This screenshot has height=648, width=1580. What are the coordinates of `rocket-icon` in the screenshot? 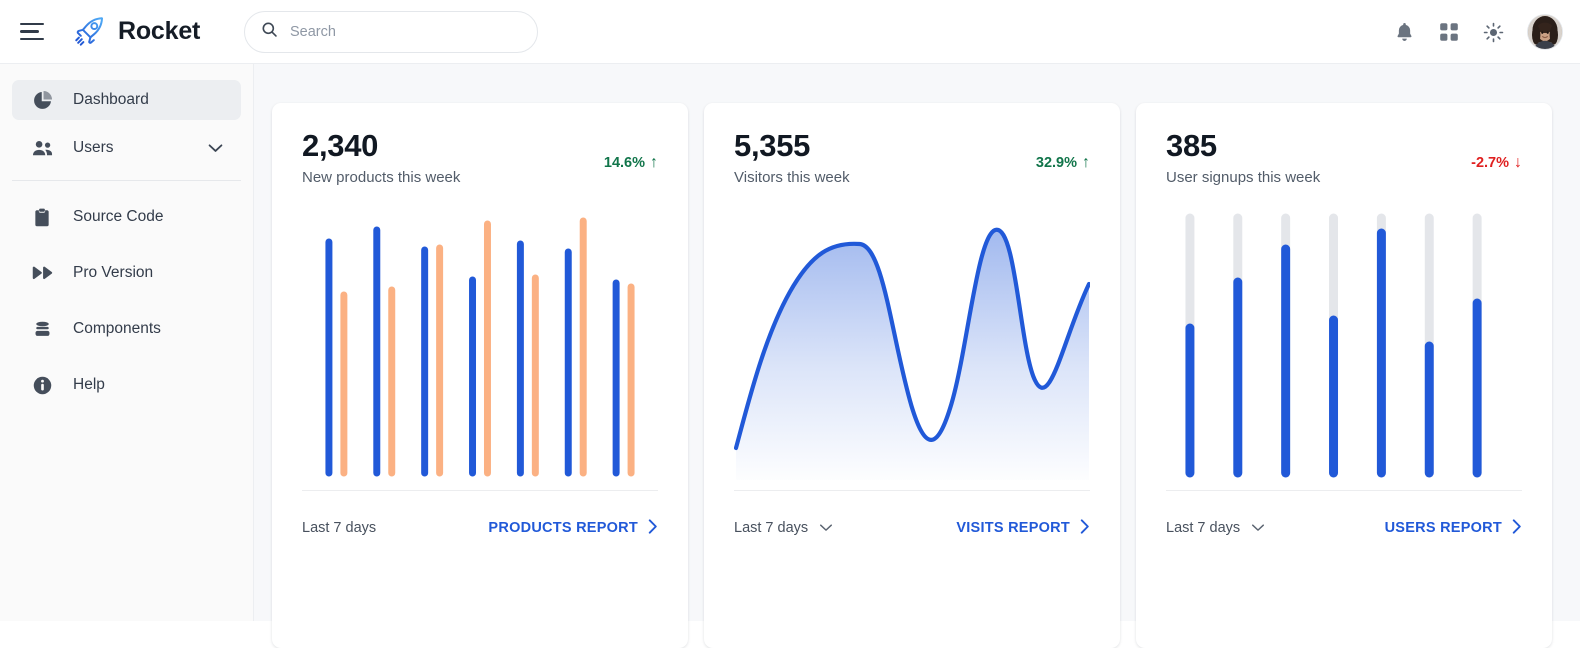 It's located at (89, 32).